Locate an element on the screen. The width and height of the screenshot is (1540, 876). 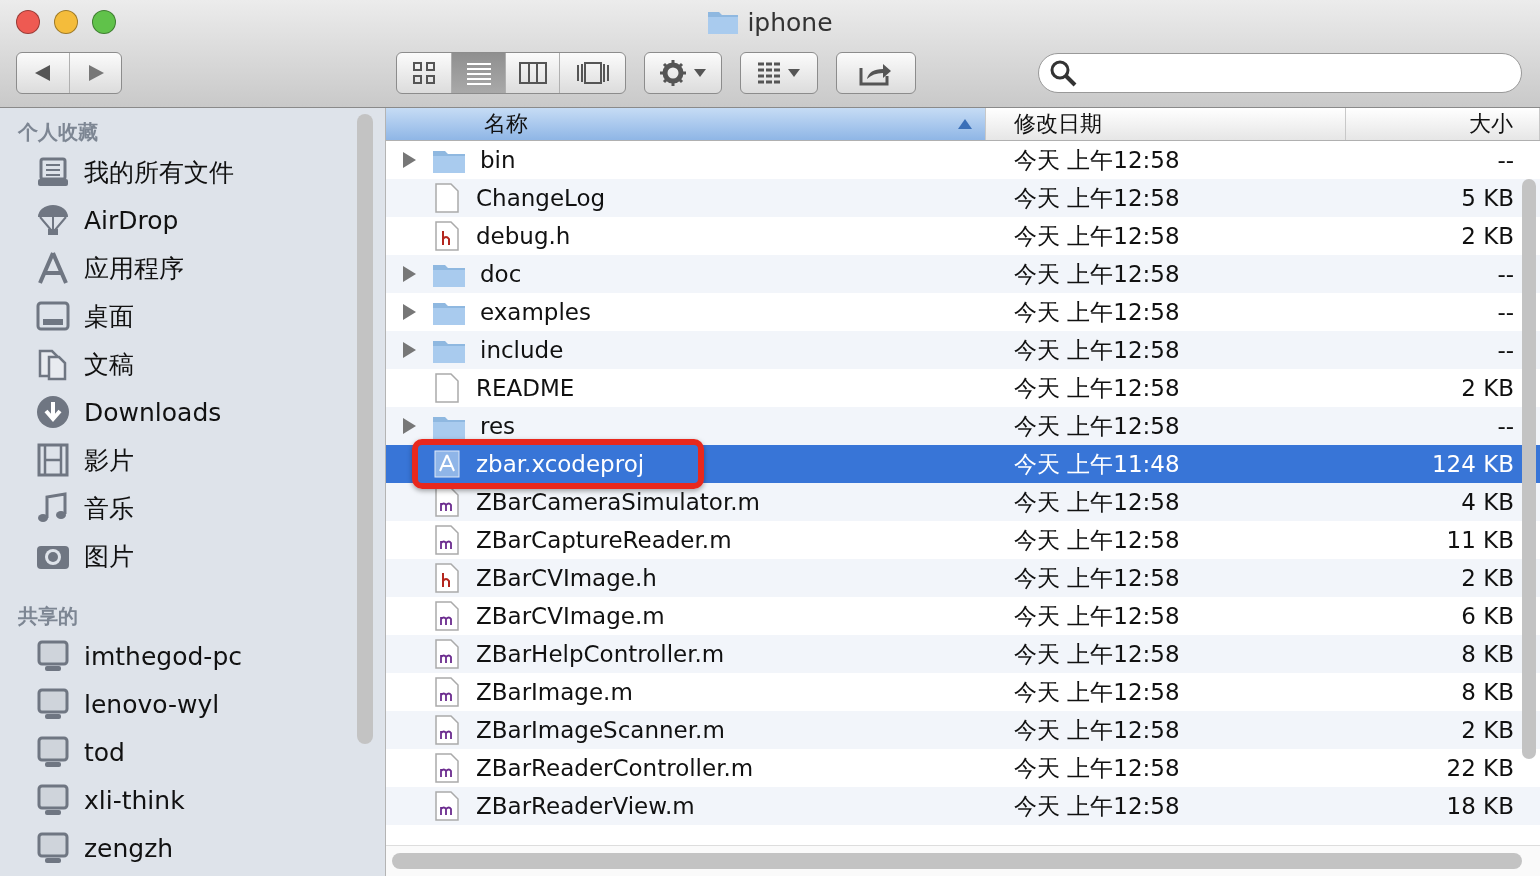
sidebar-item: imthegod-pc is located at coordinates (187, 656).